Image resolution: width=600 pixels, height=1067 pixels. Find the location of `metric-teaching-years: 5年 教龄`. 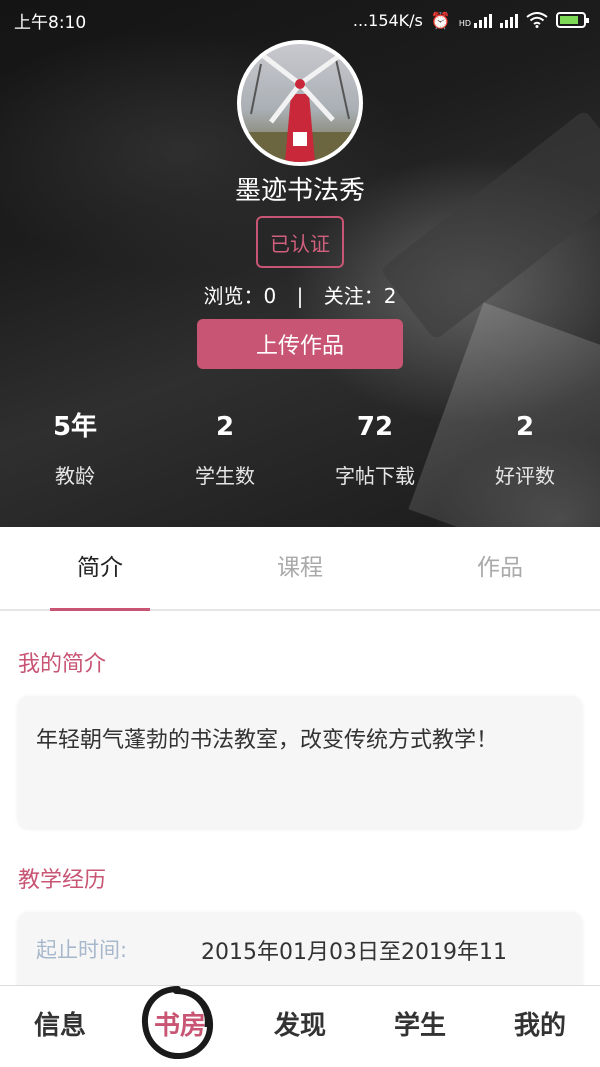

metric-teaching-years: 5年 教龄 is located at coordinates (75, 448).